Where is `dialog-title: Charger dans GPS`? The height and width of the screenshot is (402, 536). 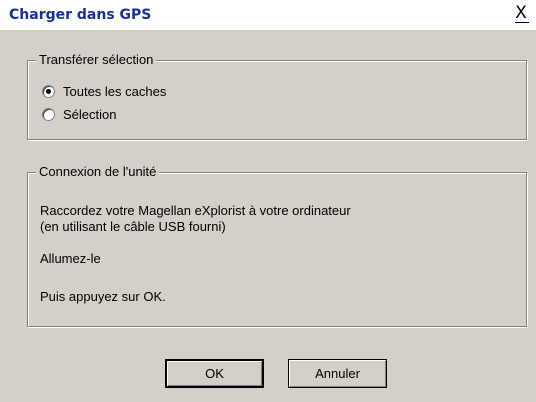 dialog-title: Charger dans GPS is located at coordinates (80, 15).